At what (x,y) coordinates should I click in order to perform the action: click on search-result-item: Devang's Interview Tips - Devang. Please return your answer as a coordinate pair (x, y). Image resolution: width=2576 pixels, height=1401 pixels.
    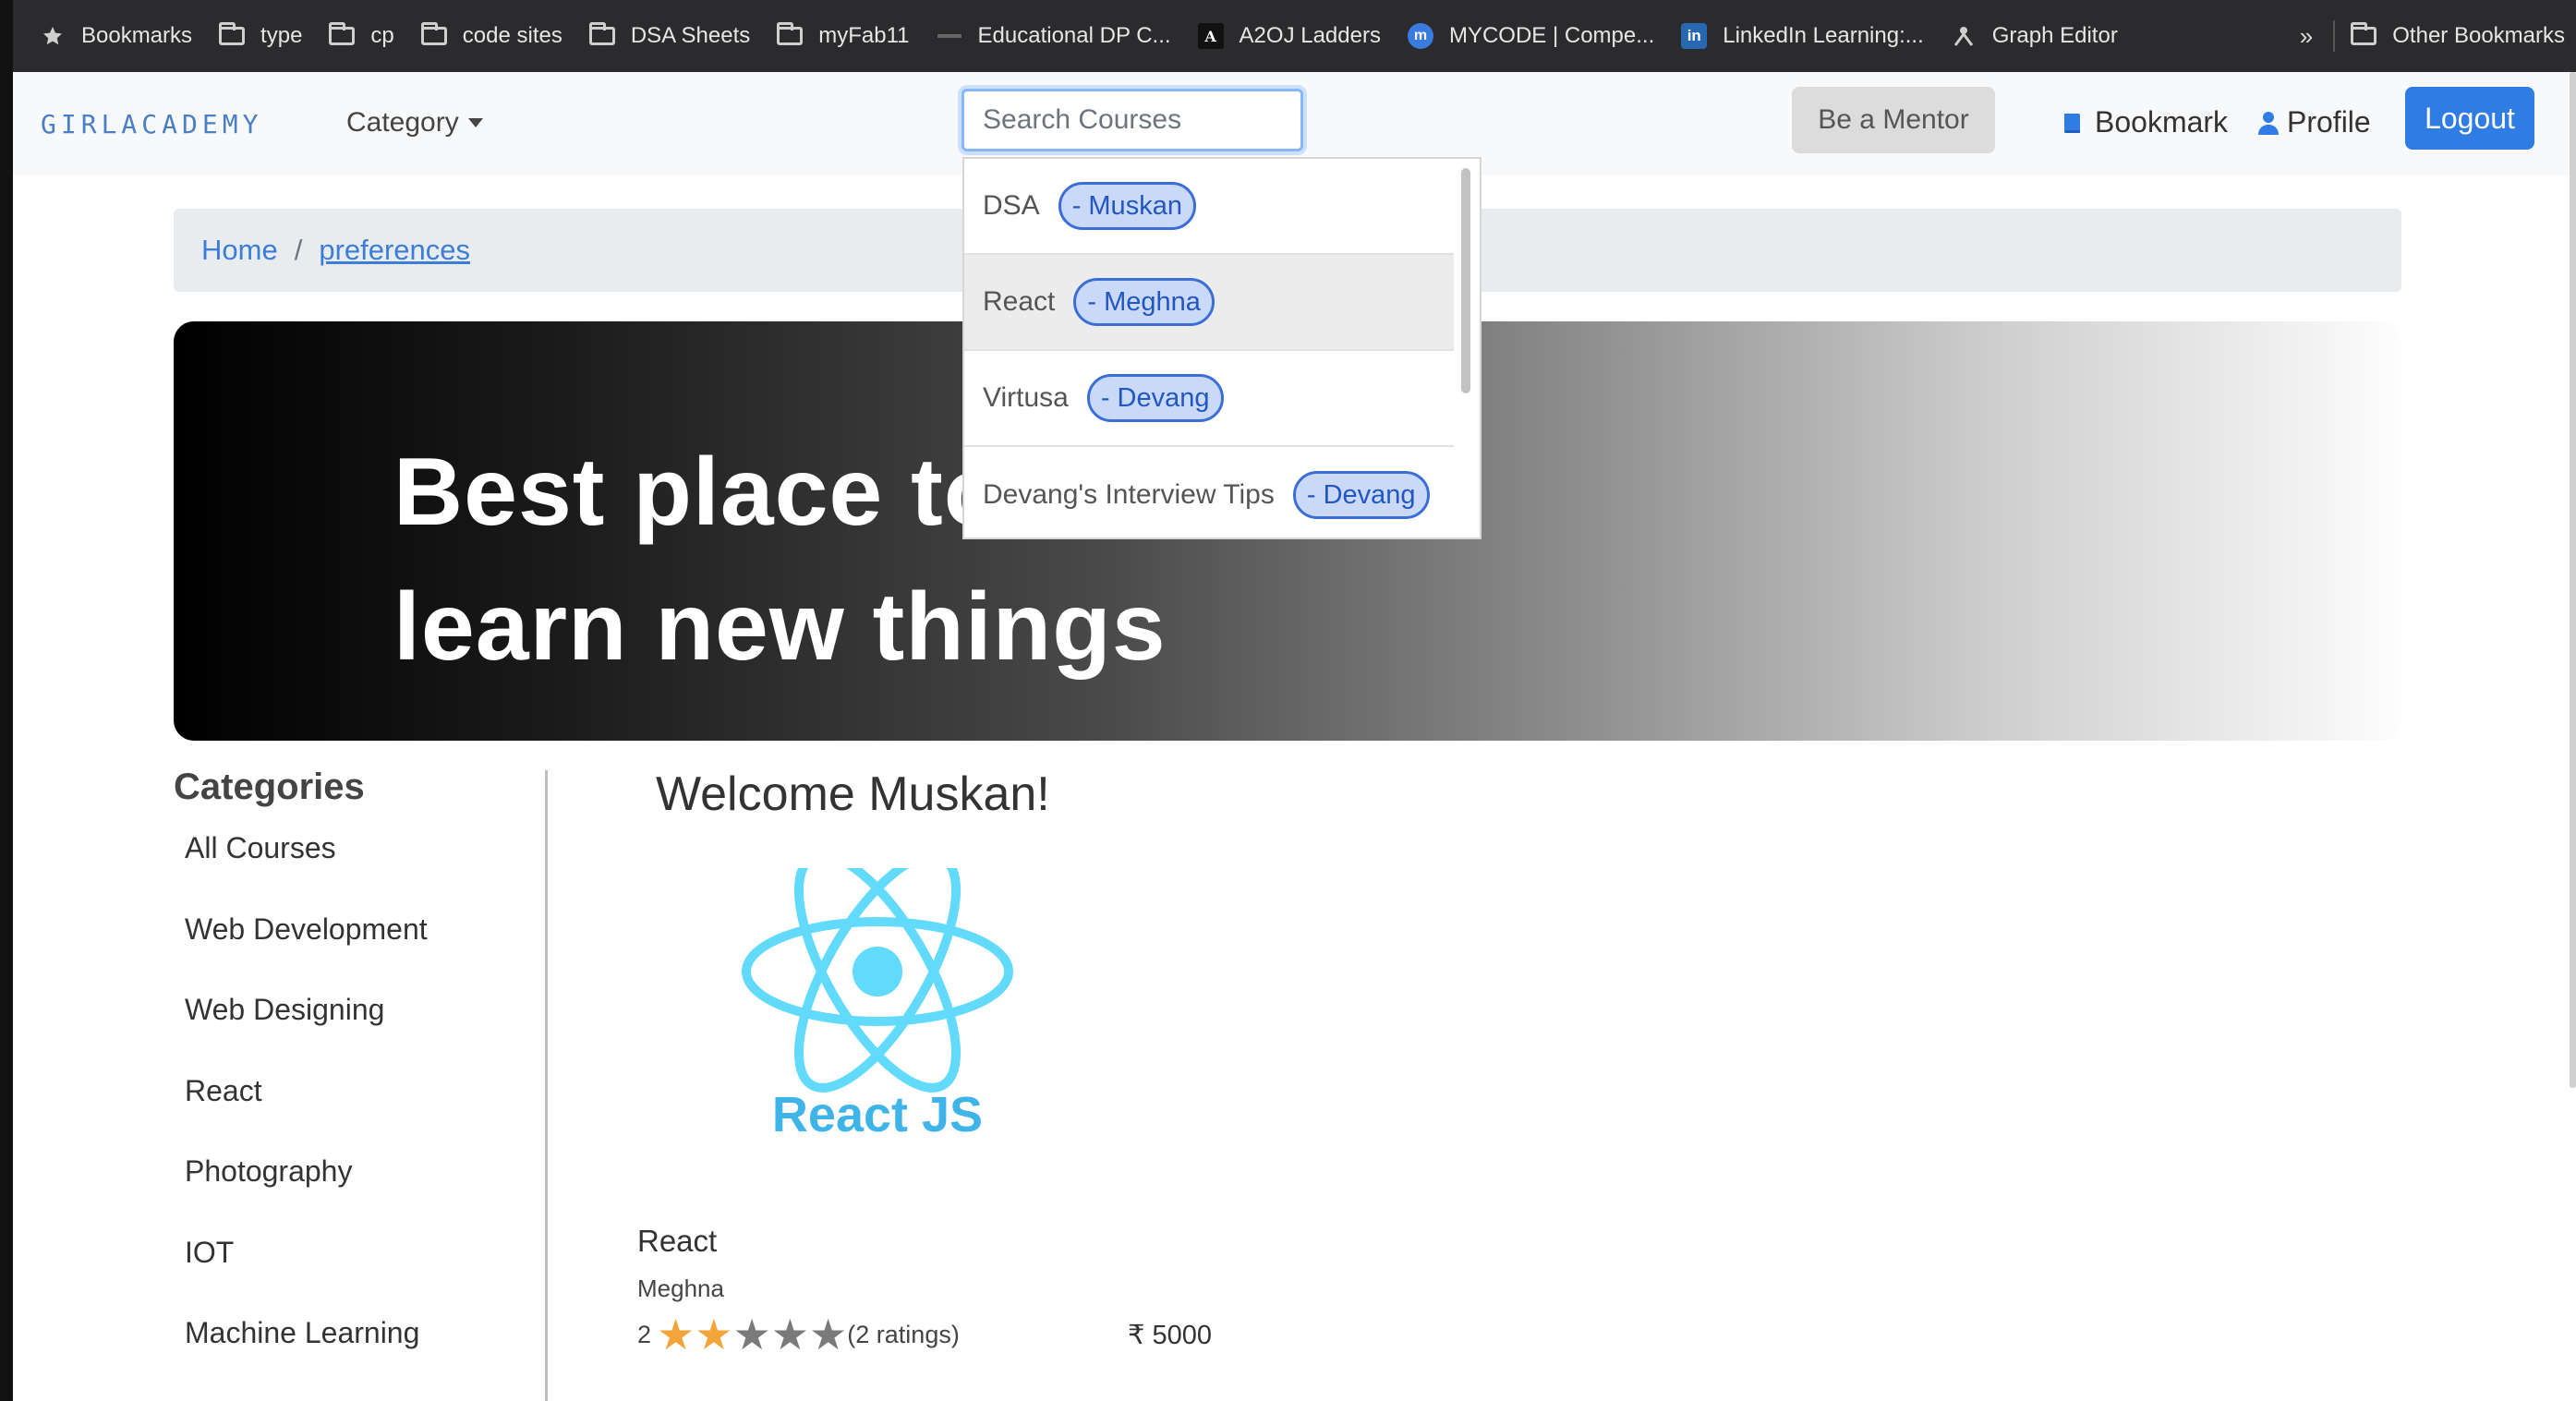
    Looking at the image, I should click on (1209, 492).